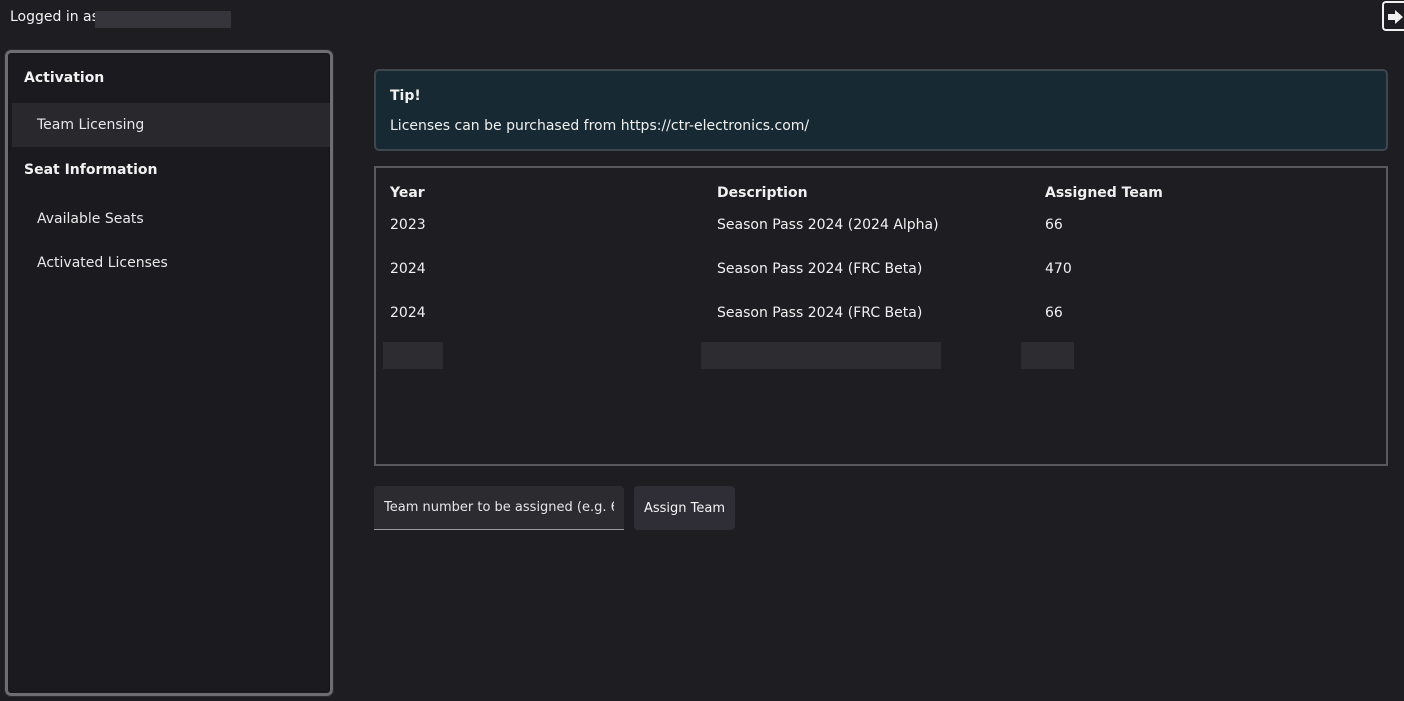 The height and width of the screenshot is (701, 1404). I want to click on column-header-year: Year, so click(407, 193).